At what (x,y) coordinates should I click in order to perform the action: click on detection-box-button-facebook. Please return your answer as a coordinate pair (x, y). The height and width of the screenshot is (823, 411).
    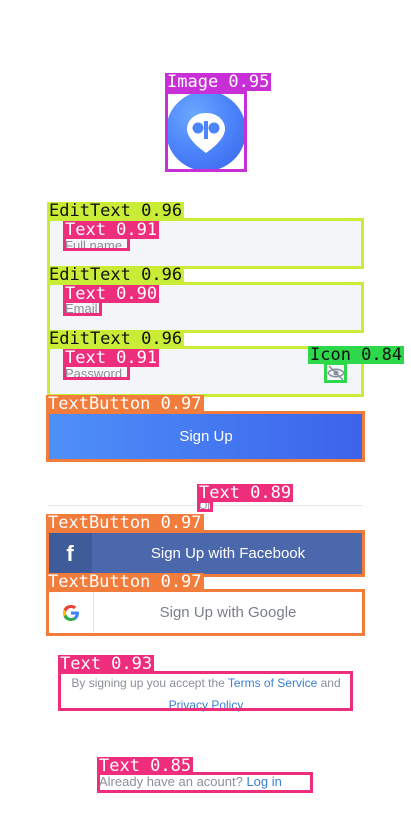
    Looking at the image, I should click on (205, 553).